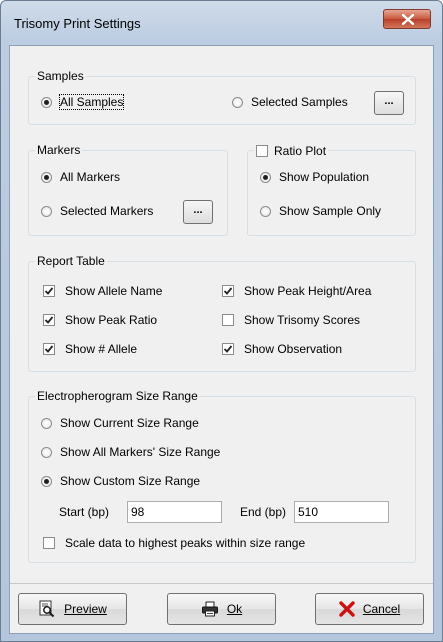 This screenshot has width=443, height=642. What do you see at coordinates (85, 609) in the screenshot?
I see `preview-label: Preview` at bounding box center [85, 609].